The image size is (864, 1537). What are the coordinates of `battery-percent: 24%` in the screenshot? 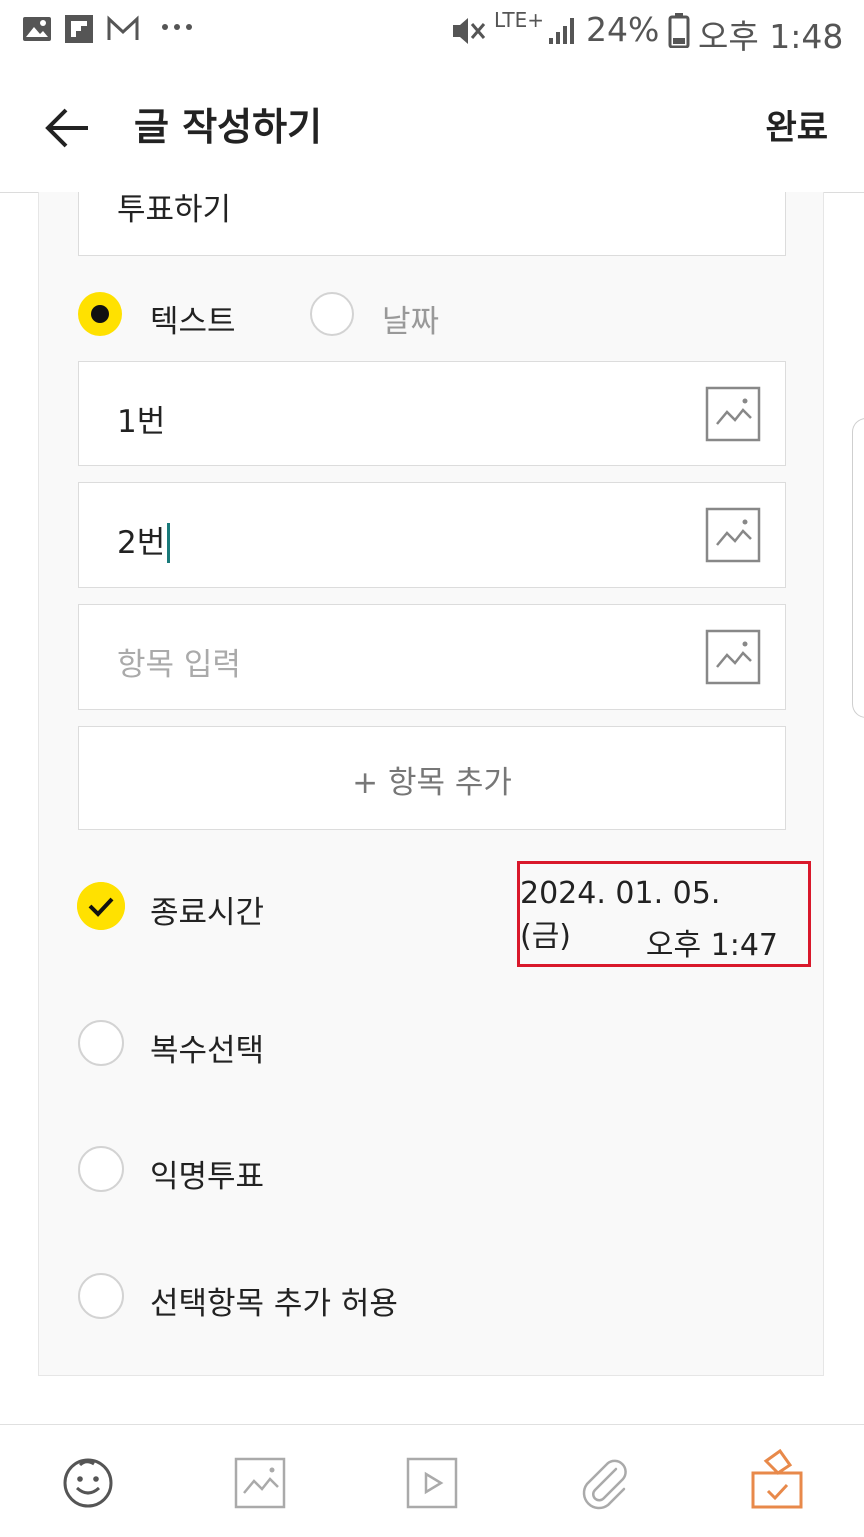 It's located at (623, 29).